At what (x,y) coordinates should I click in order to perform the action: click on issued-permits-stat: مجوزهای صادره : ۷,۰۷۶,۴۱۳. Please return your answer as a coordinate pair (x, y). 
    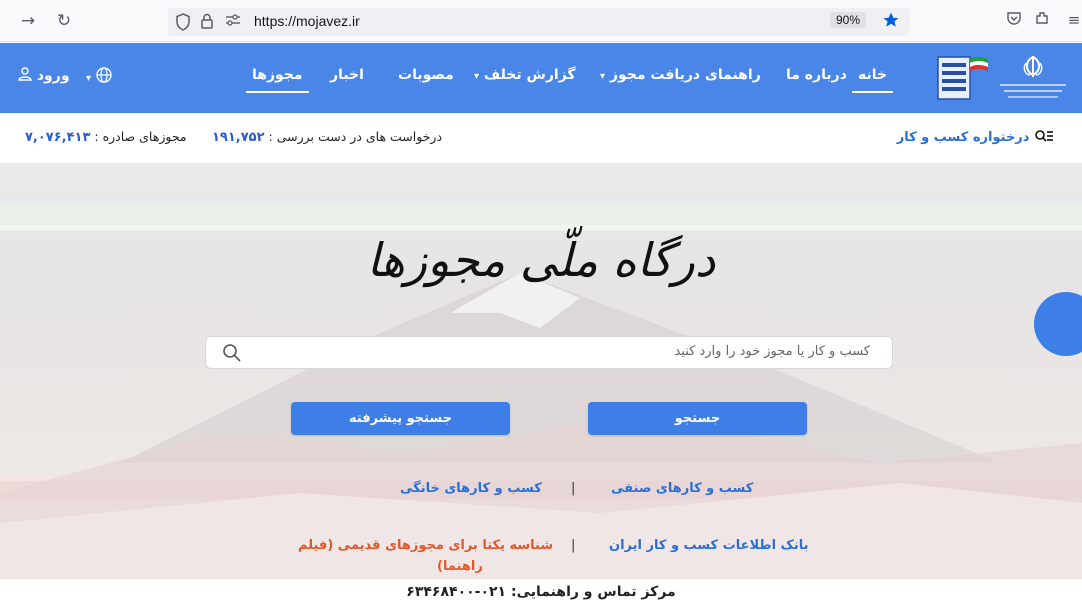
    Looking at the image, I should click on (106, 137).